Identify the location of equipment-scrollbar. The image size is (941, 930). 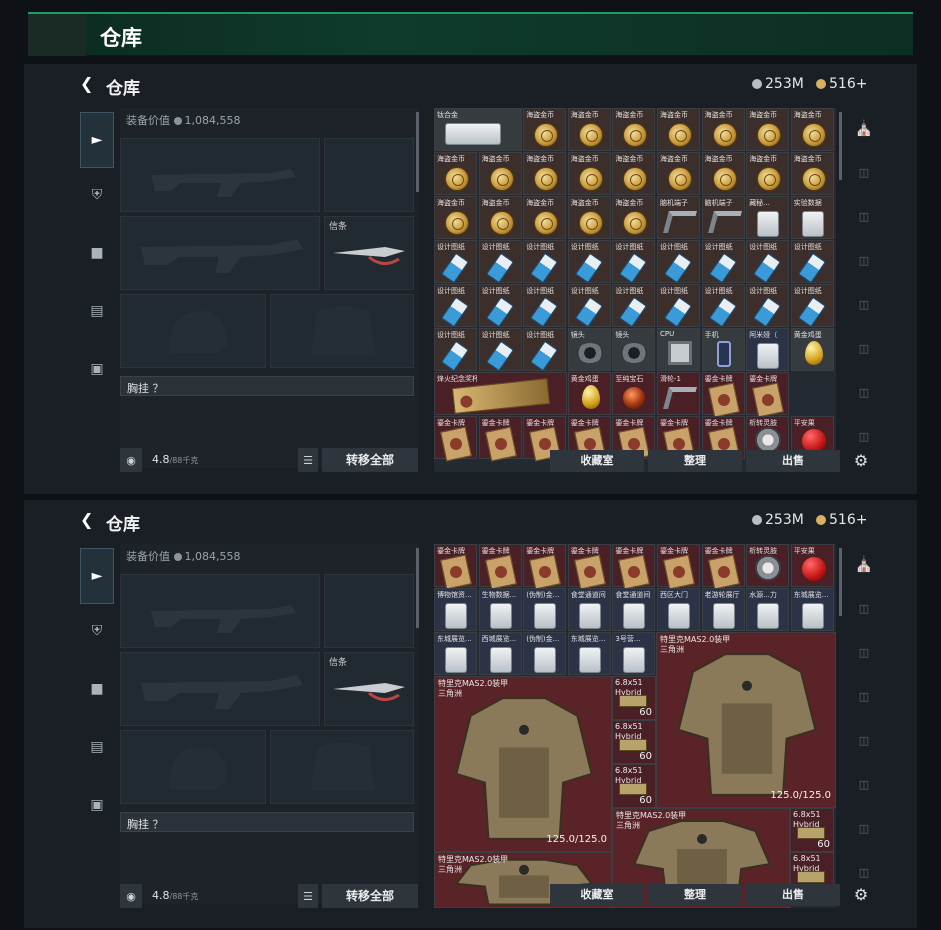
(417, 588).